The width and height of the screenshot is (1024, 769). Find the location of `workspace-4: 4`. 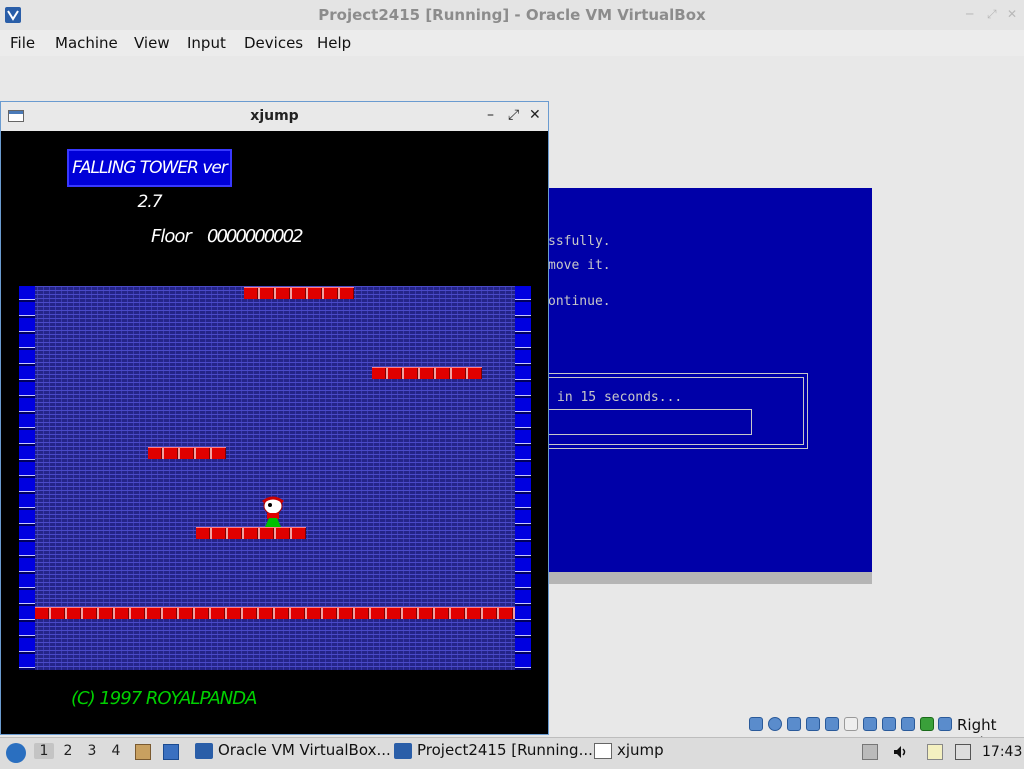

workspace-4: 4 is located at coordinates (116, 751).